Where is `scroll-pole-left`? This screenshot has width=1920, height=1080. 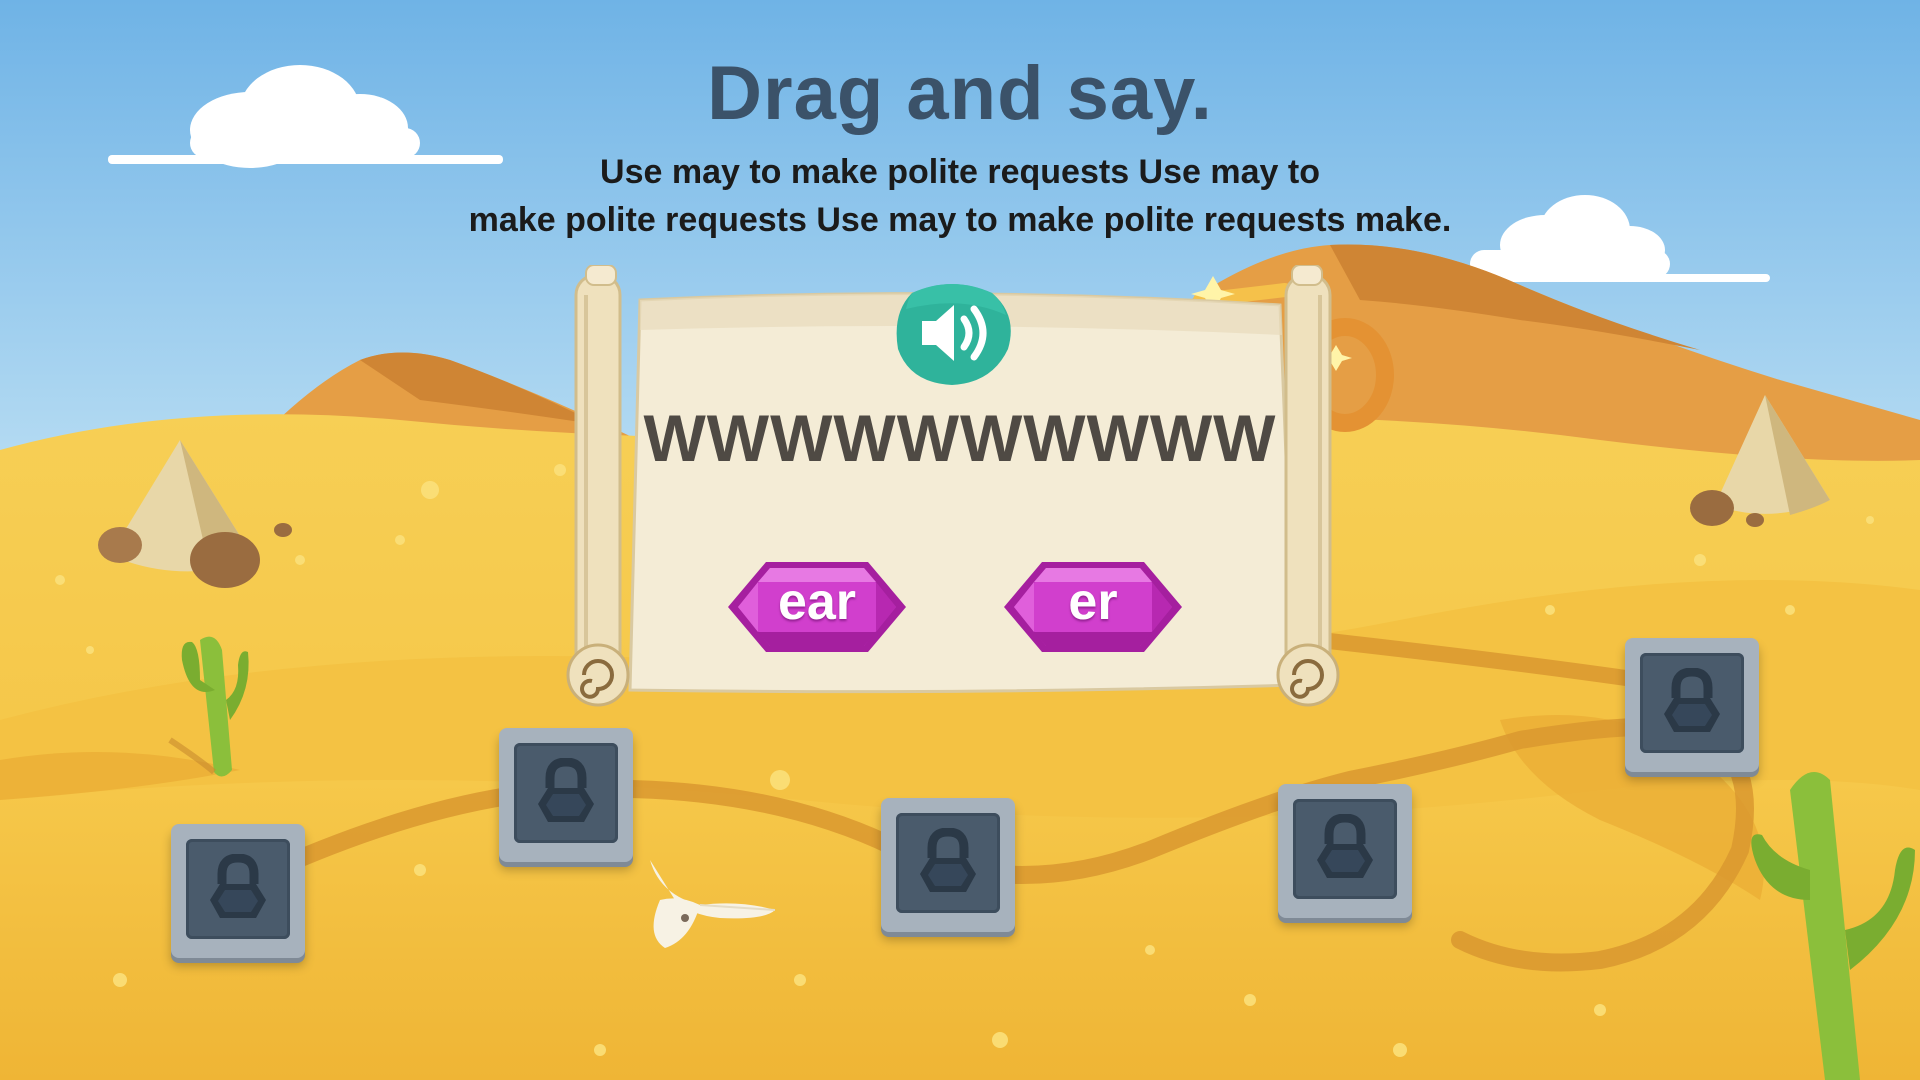
scroll-pole-left is located at coordinates (598, 486).